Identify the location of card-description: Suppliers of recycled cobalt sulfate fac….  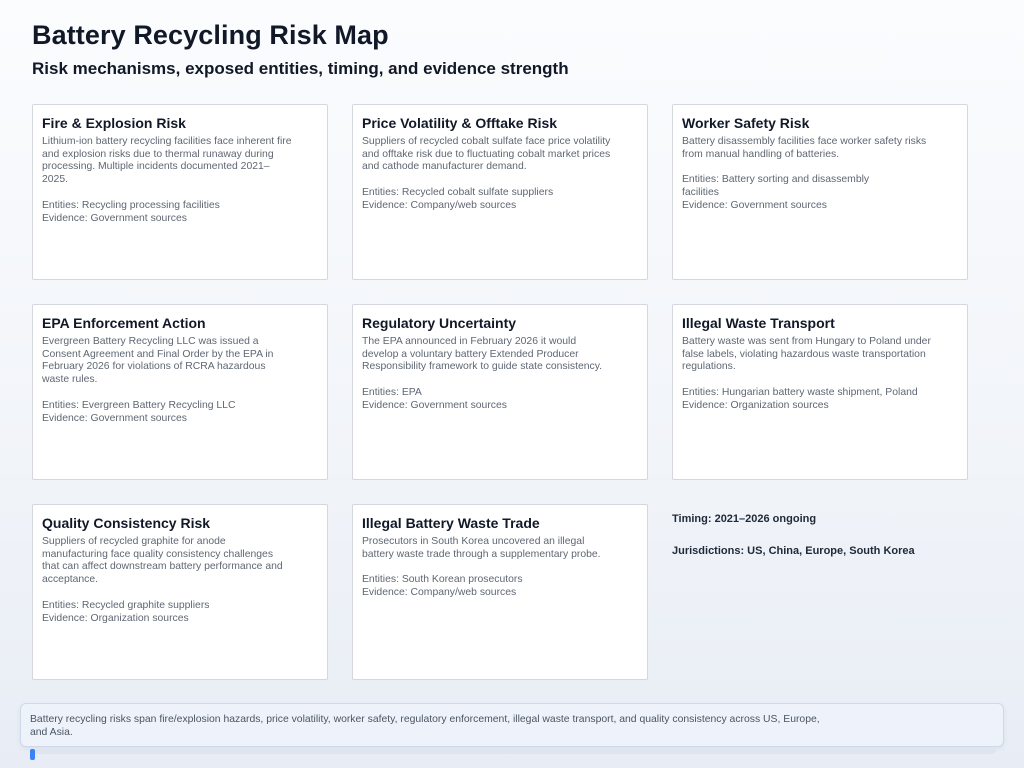
(486, 154).